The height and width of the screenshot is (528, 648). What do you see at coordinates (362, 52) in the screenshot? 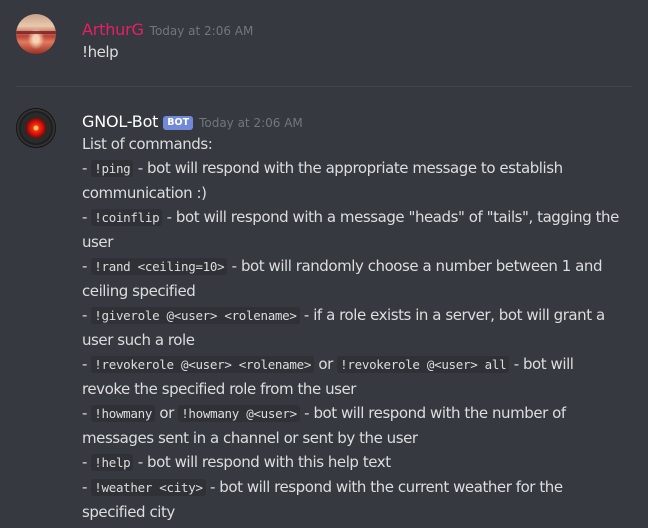
I see `message-content: !help` at bounding box center [362, 52].